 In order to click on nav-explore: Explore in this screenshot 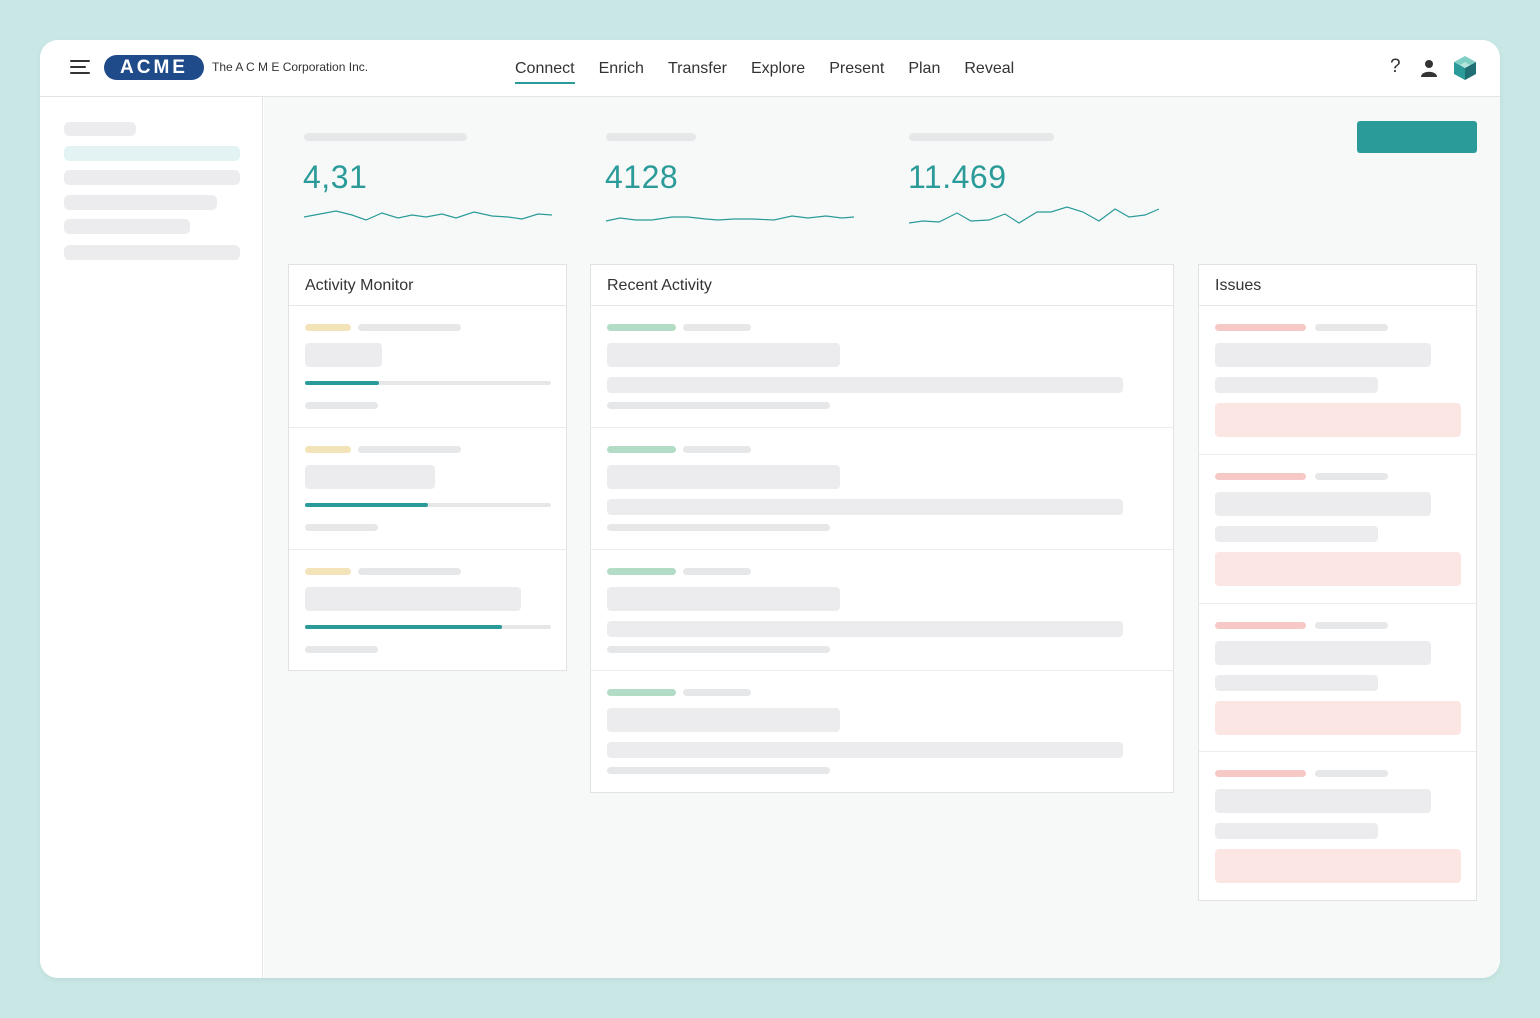, I will do `click(778, 68)`.